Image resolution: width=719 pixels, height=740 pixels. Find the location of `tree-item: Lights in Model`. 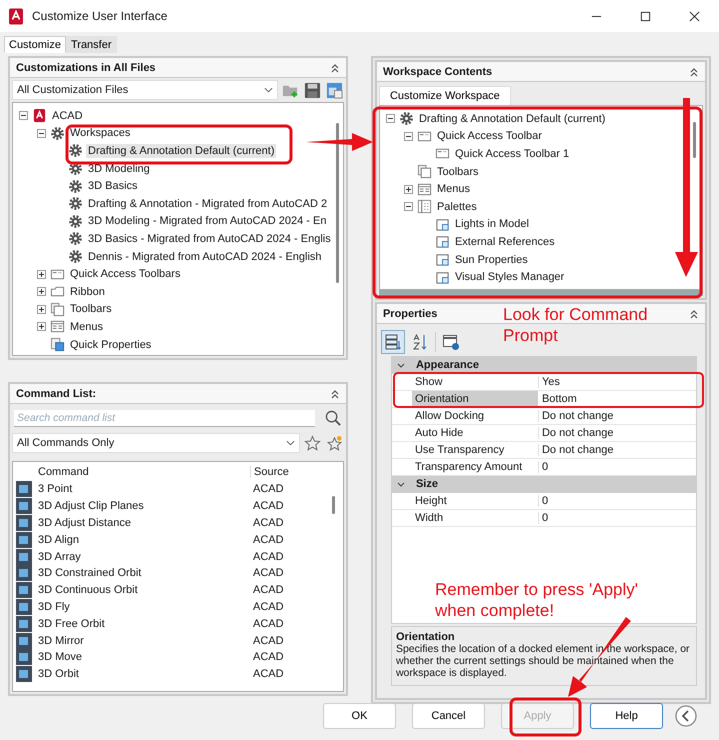

tree-item: Lights in Model is located at coordinates (491, 224).